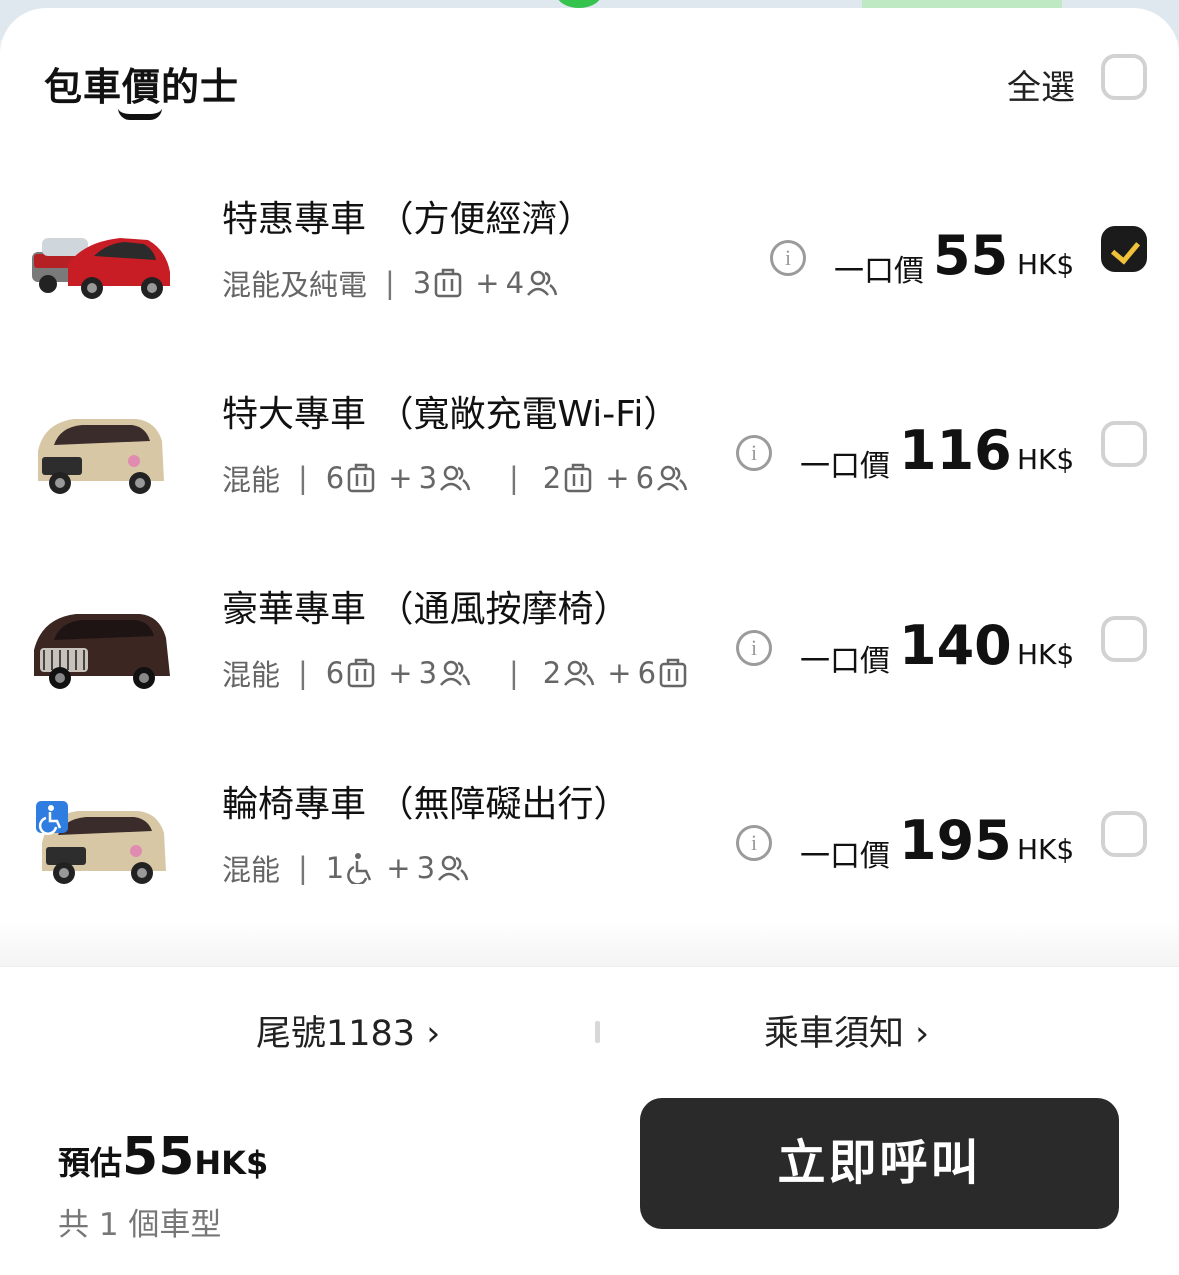 This screenshot has height=1275, width=1179. What do you see at coordinates (597, 1032) in the screenshot?
I see `footer-divider` at bounding box center [597, 1032].